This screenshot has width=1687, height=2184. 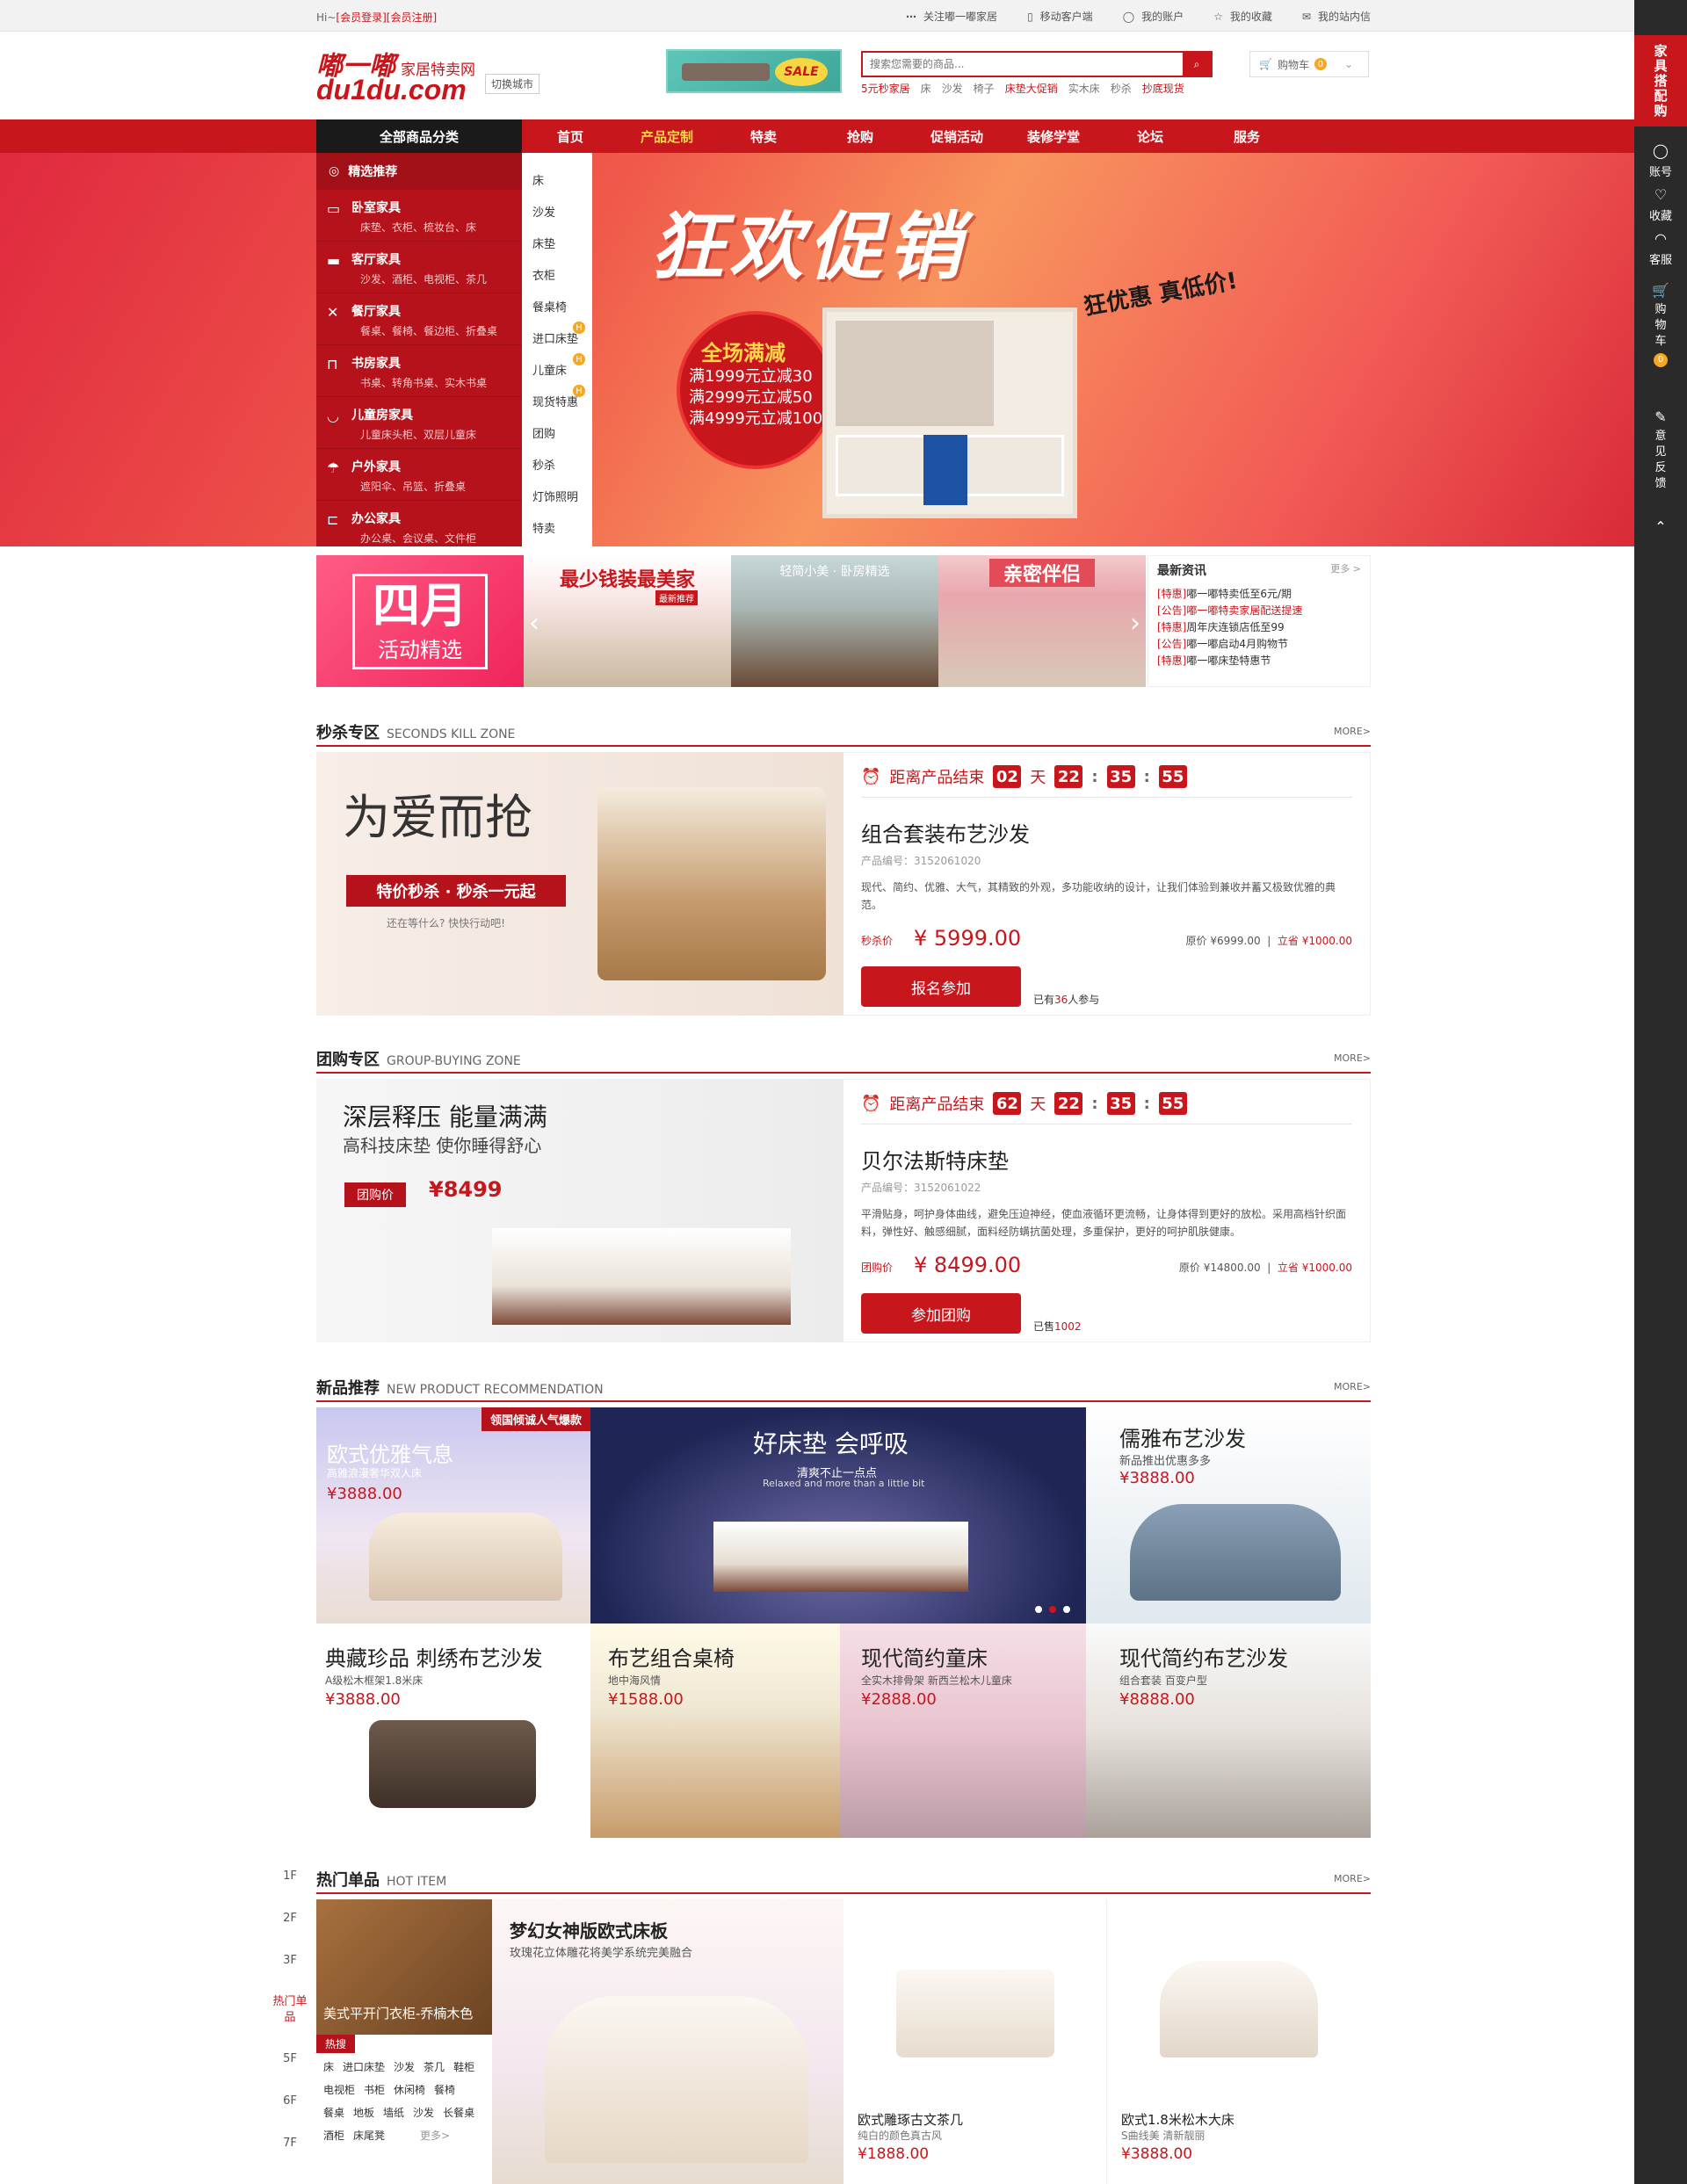 I want to click on sub-category-item: 现货特惠, so click(x=557, y=400).